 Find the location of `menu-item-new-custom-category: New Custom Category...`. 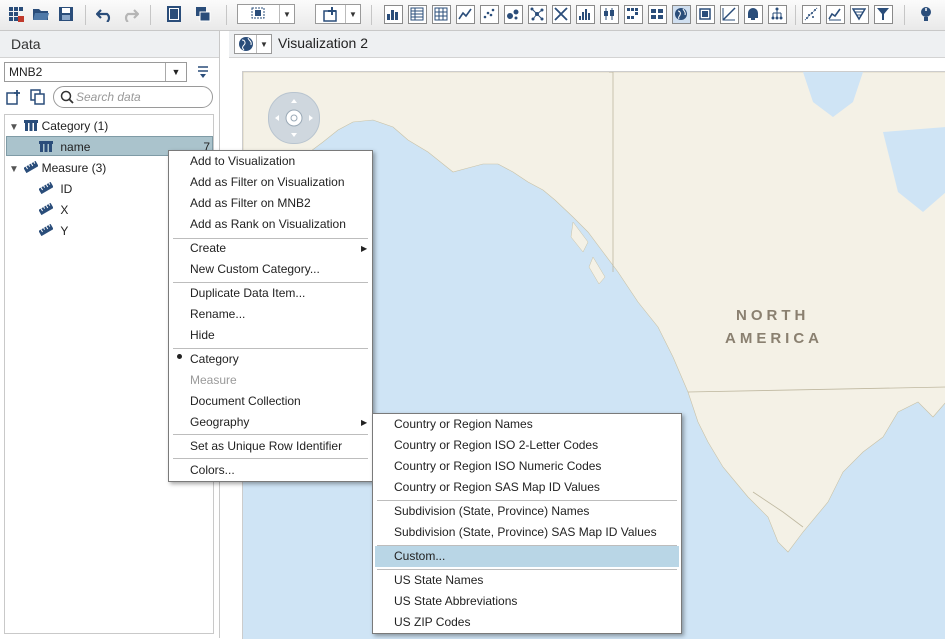

menu-item-new-custom-category: New Custom Category... is located at coordinates (255, 269).